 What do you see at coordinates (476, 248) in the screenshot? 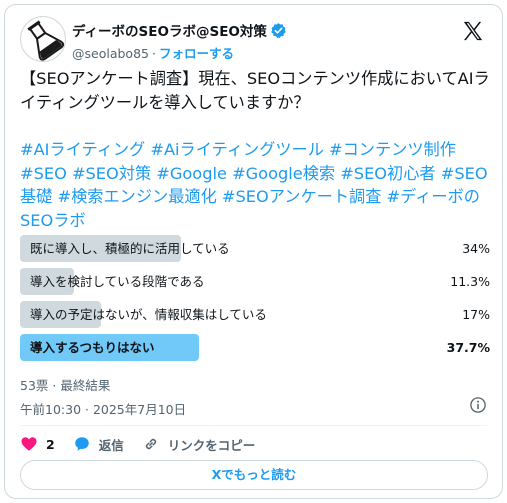
I see `poll-option-percent: 34%` at bounding box center [476, 248].